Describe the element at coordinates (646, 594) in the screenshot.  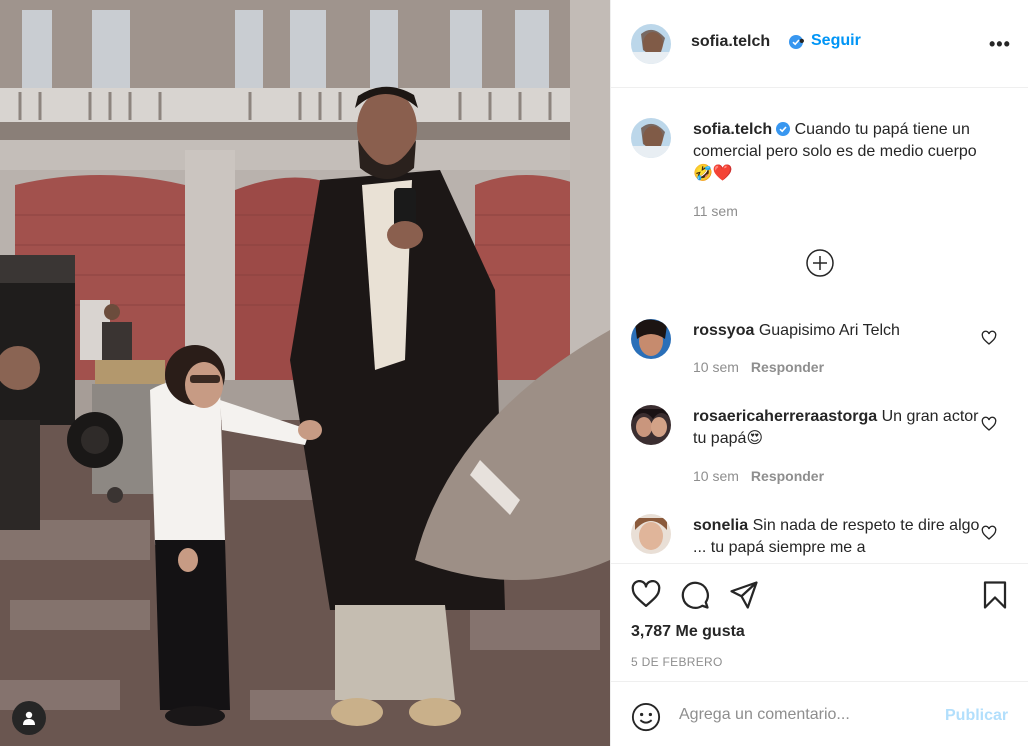
I see `like-icon` at that location.